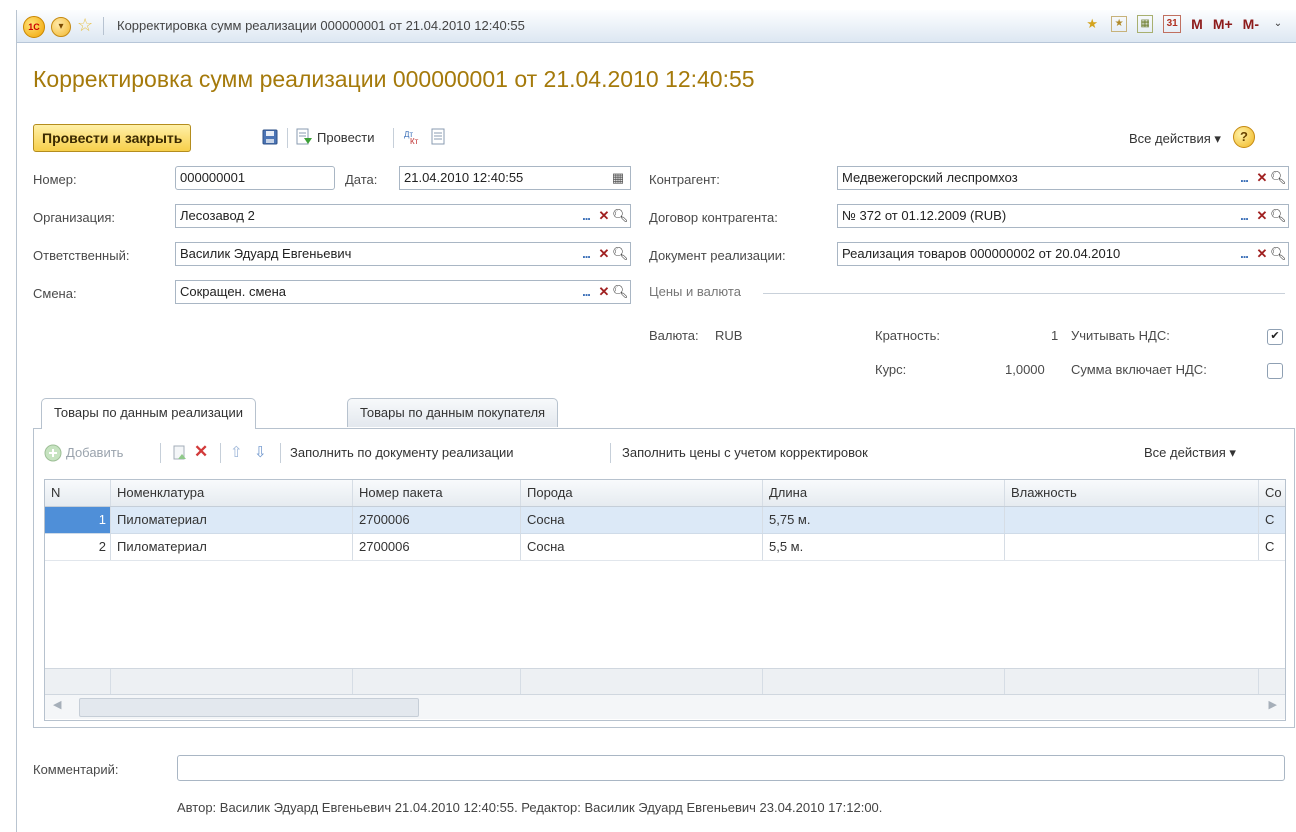 The width and height of the screenshot is (1296, 832). I want to click on rate-value: 1,0000, so click(1025, 369).